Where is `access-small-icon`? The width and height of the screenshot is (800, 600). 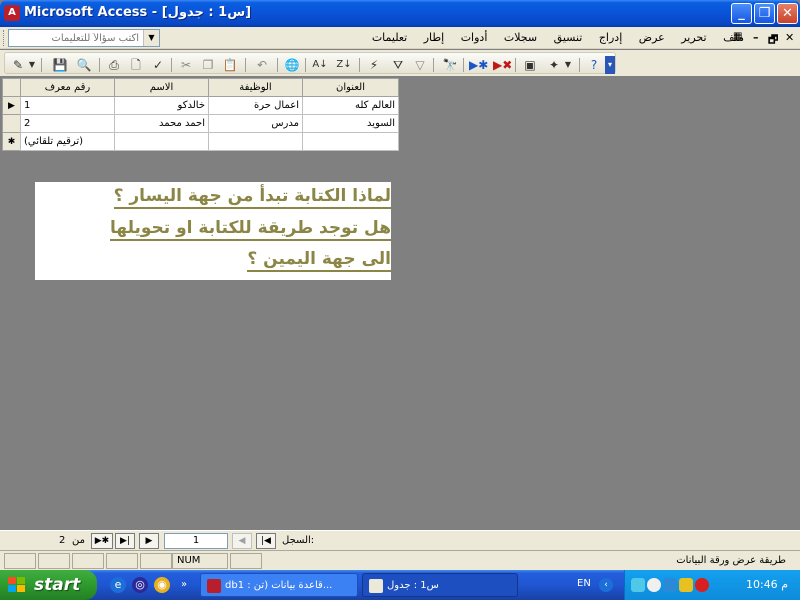
access-small-icon is located at coordinates (214, 586).